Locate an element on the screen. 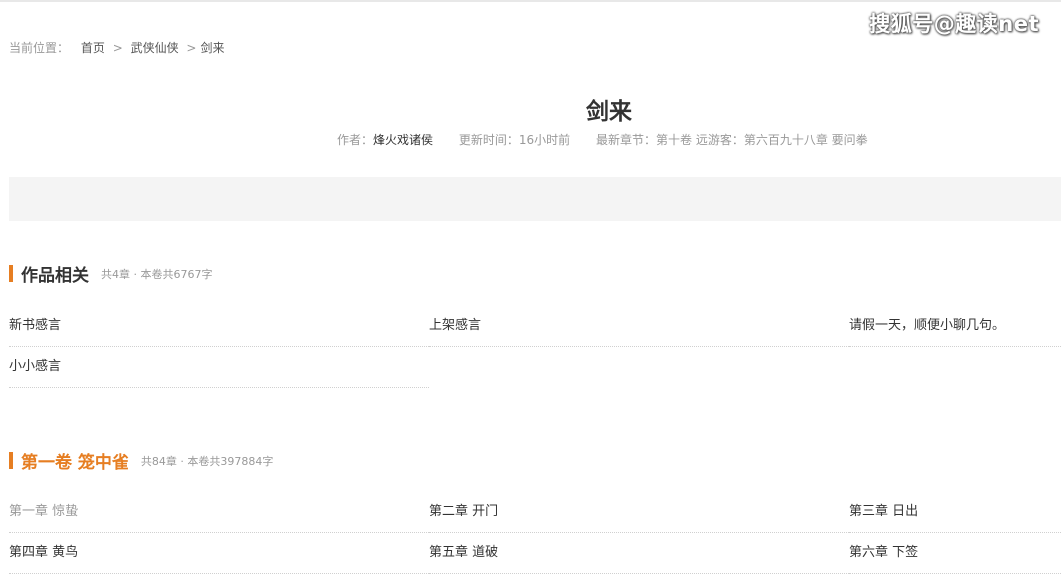  update-info: 更新时间：16小时前 is located at coordinates (516, 140).